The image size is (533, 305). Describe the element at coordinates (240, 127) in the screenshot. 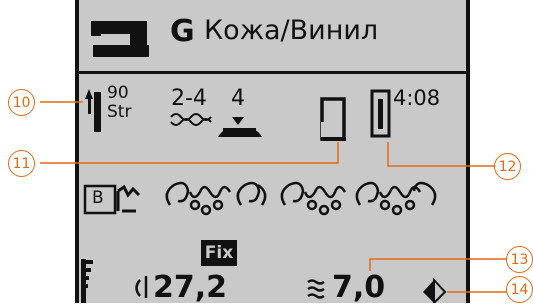

I see `presser-foot-icon` at that location.